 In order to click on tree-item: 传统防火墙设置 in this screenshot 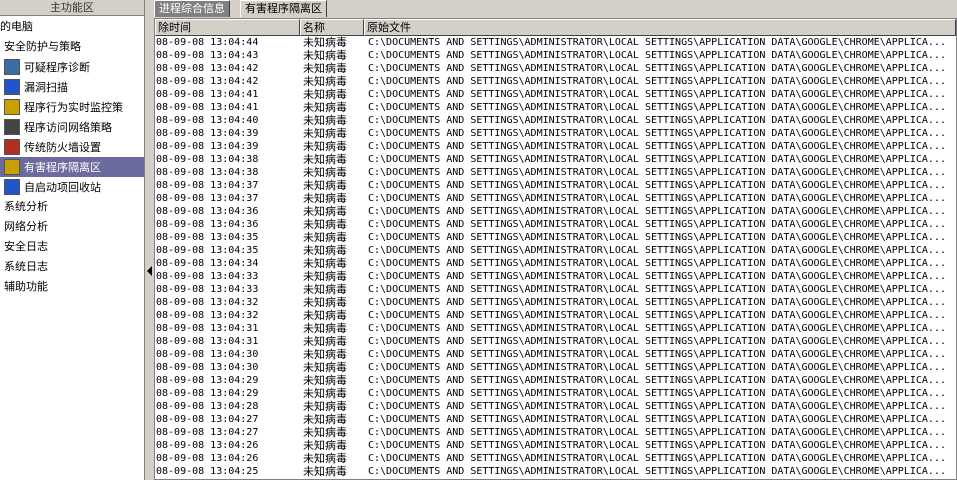, I will do `click(72, 147)`.